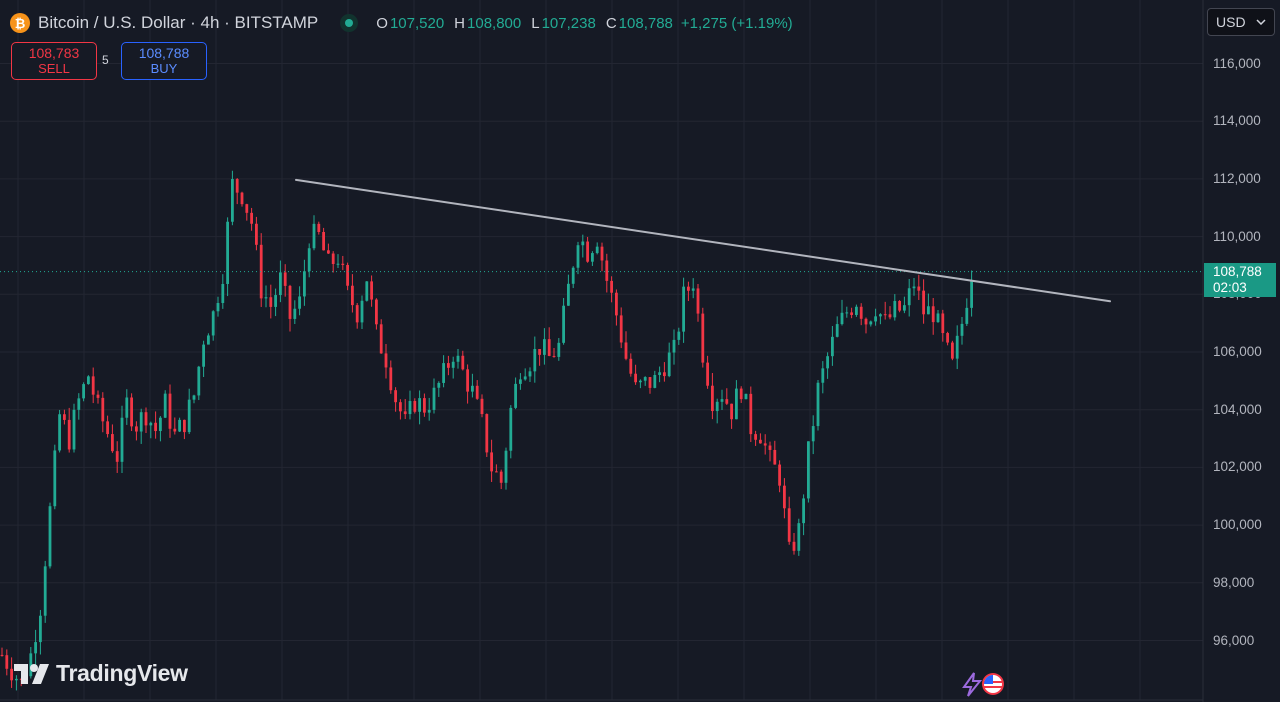 The height and width of the screenshot is (702, 1280). What do you see at coordinates (1237, 466) in the screenshot?
I see `price-tick-label: 102,000` at bounding box center [1237, 466].